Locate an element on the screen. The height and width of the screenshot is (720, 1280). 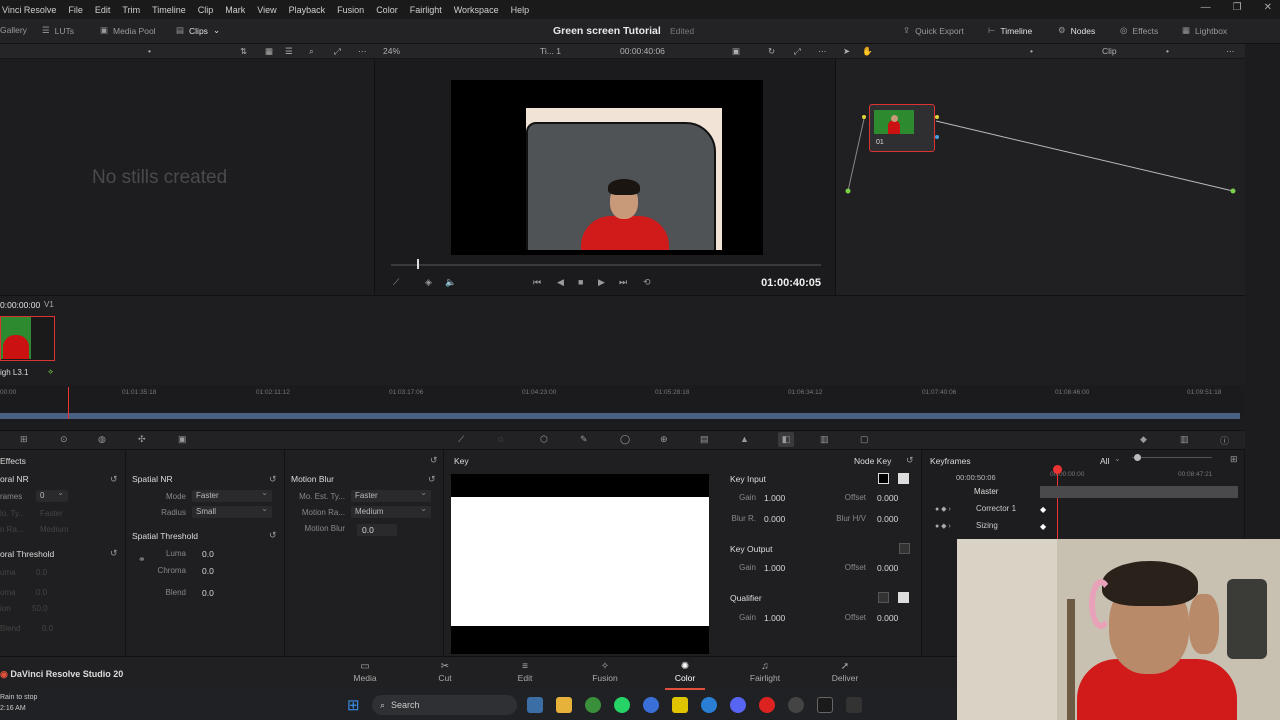
keyframe-playhead is located at coordinates (1057, 469).